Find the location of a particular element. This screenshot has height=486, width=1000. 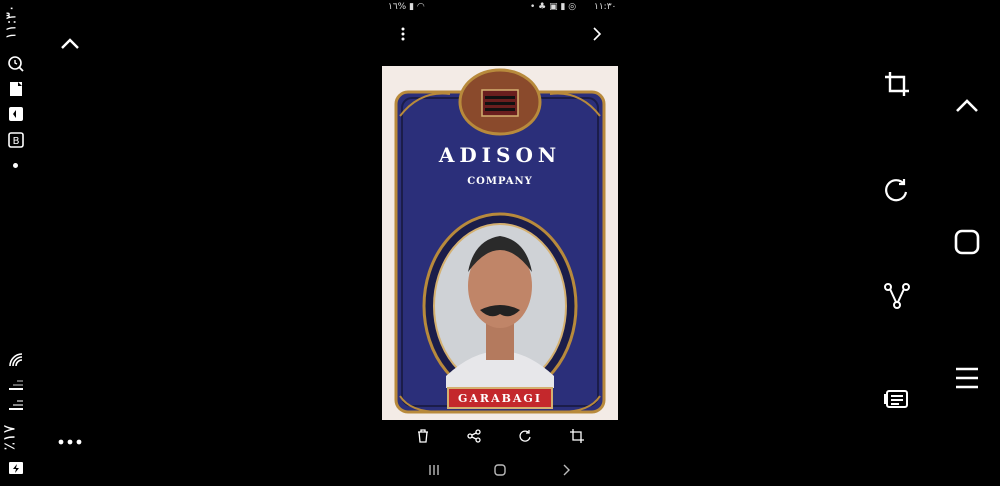

right-crop-button is located at coordinates (897, 84).